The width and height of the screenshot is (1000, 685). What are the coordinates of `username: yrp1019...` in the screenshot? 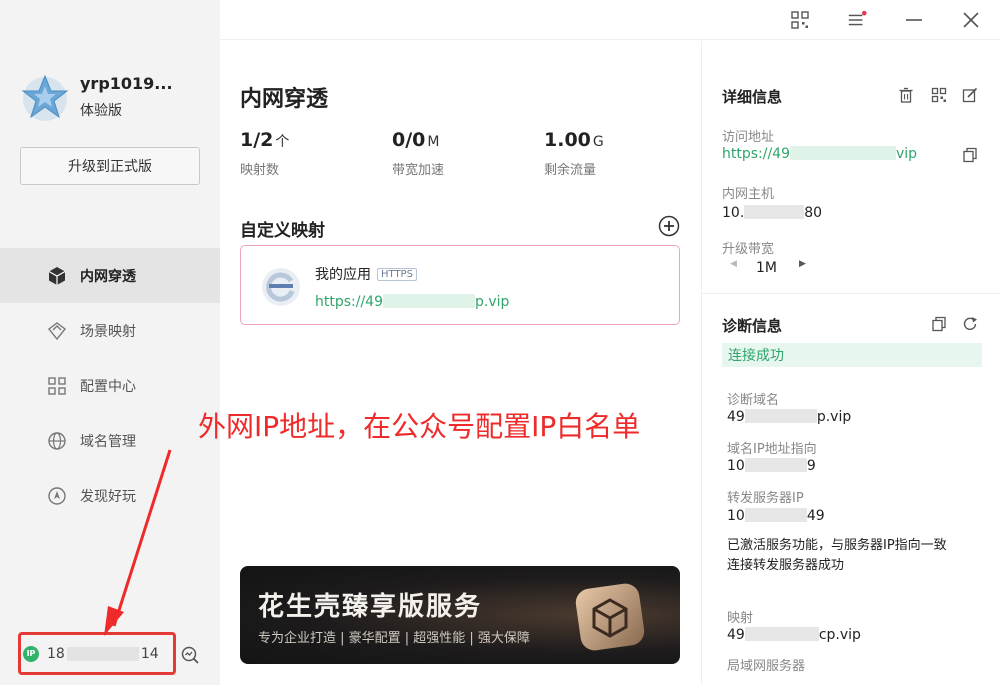 It's located at (126, 83).